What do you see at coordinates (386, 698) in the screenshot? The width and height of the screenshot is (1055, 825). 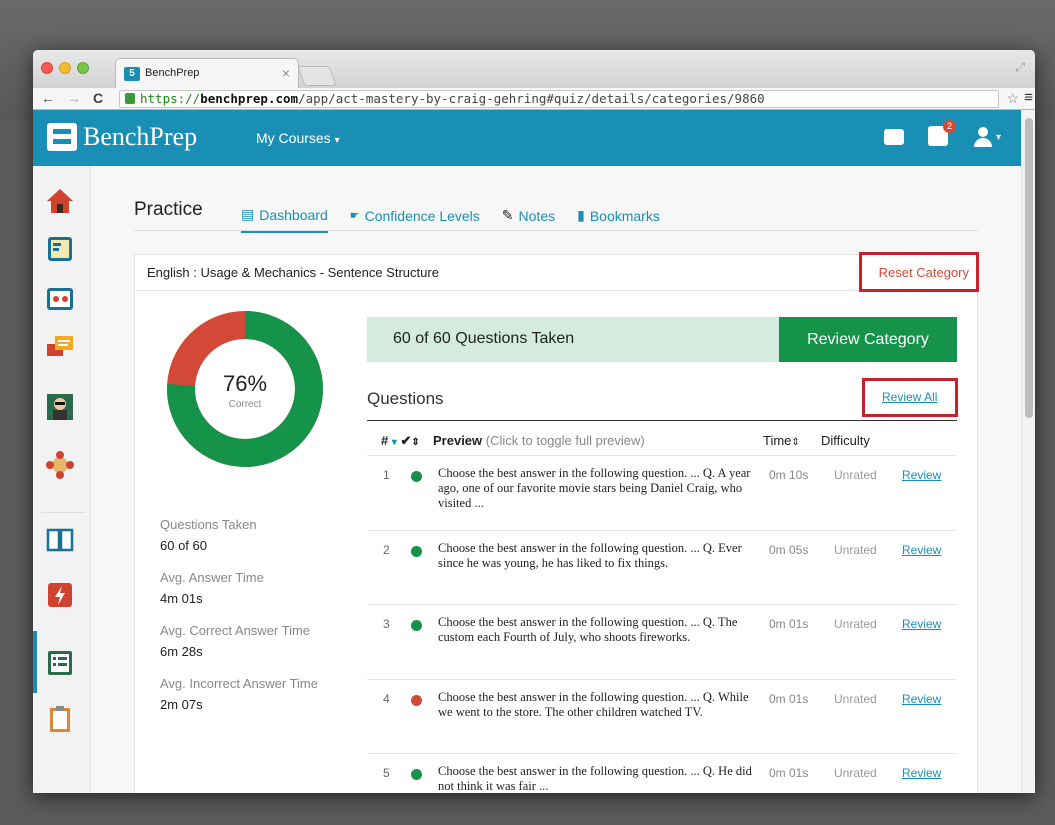 I see `question-number: 4` at bounding box center [386, 698].